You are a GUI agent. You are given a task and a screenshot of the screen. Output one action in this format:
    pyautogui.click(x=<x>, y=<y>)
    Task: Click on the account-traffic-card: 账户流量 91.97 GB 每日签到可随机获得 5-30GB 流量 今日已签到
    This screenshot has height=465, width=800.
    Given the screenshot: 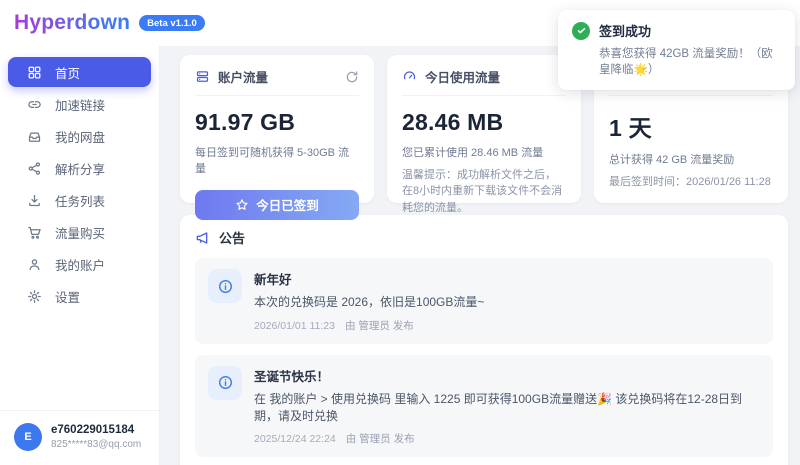 What is the action you would take?
    pyautogui.click(x=277, y=137)
    